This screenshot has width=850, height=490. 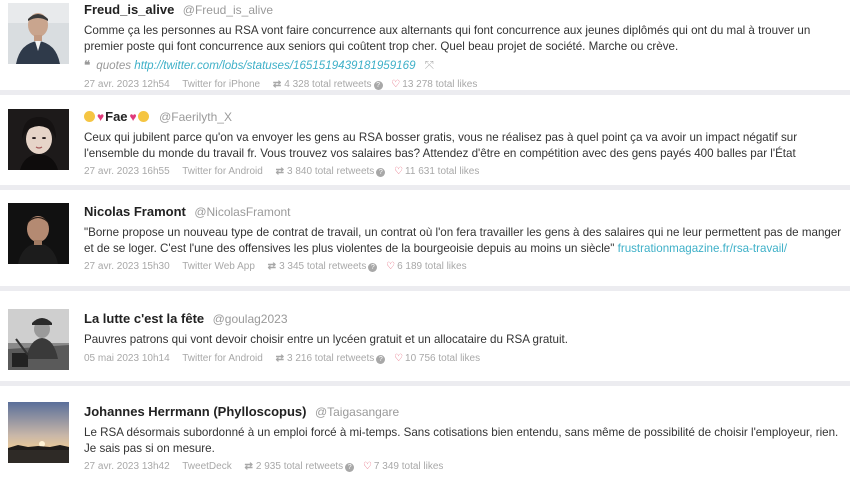 I want to click on tweet-date: 27 avr. 2023 13h42, so click(x=127, y=466).